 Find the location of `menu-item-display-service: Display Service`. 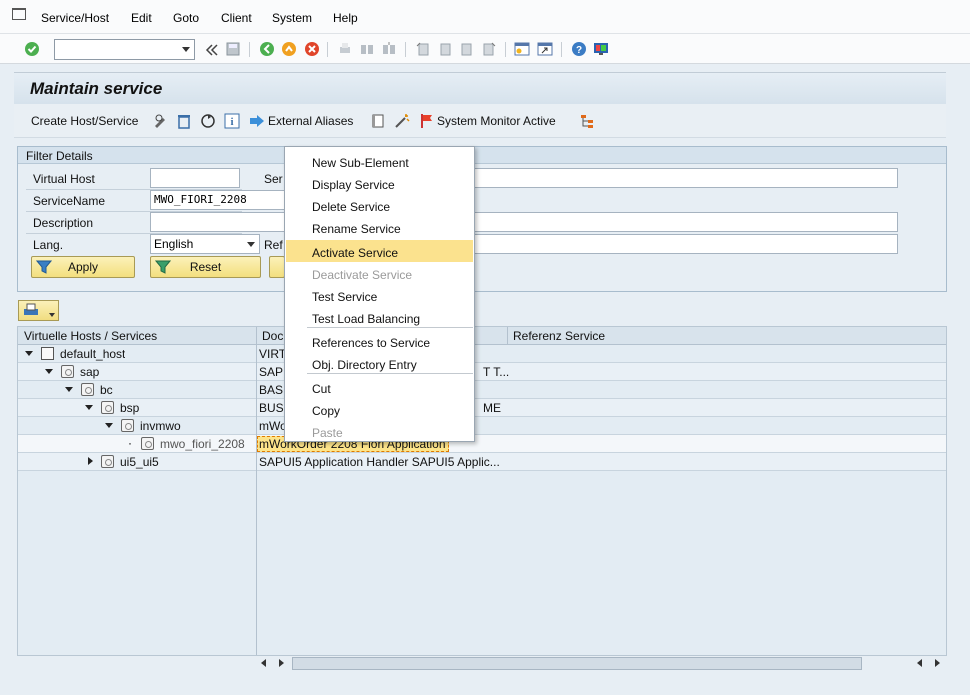

menu-item-display-service: Display Service is located at coordinates (379, 183).